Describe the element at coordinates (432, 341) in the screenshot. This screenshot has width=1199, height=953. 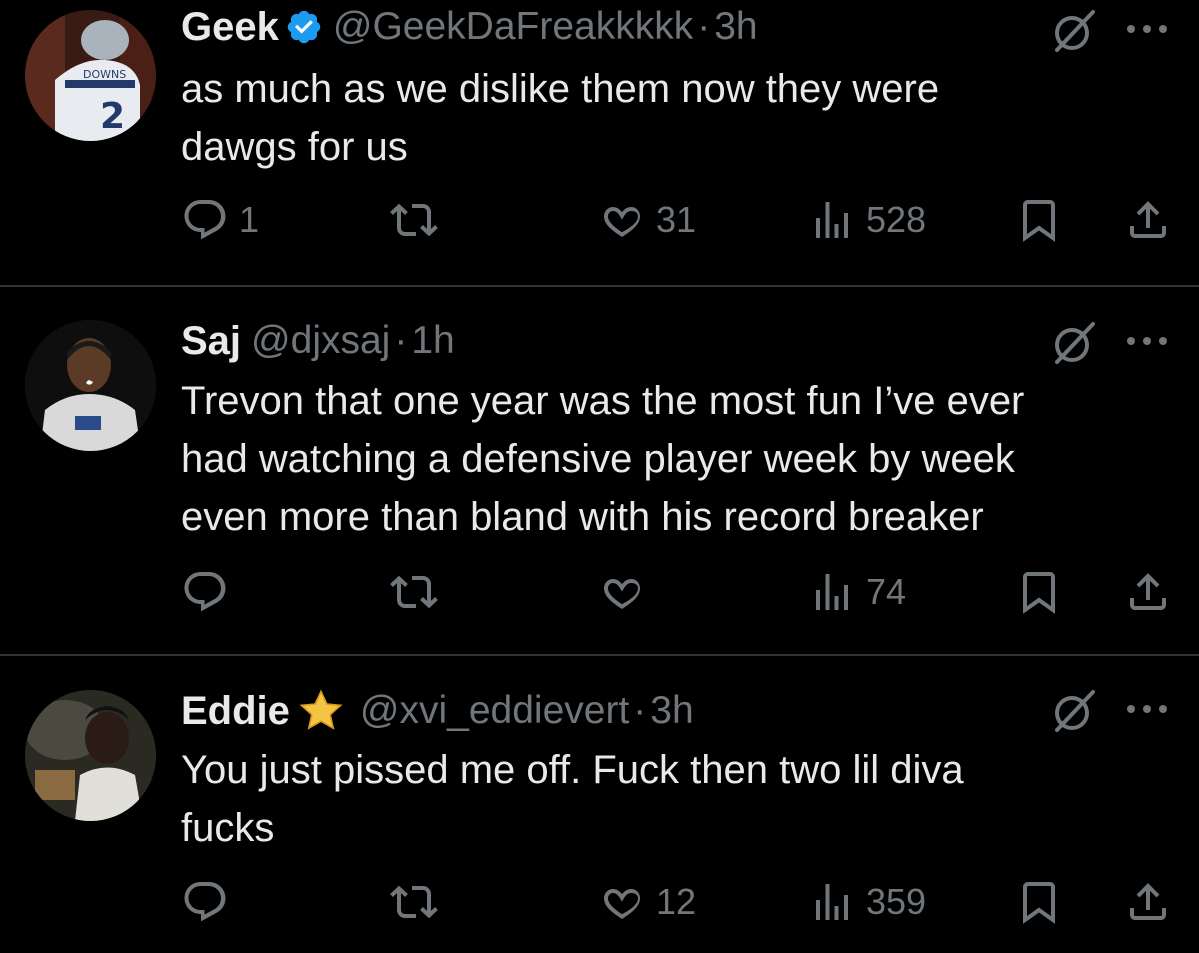
I see `timestamp: 1h` at that location.